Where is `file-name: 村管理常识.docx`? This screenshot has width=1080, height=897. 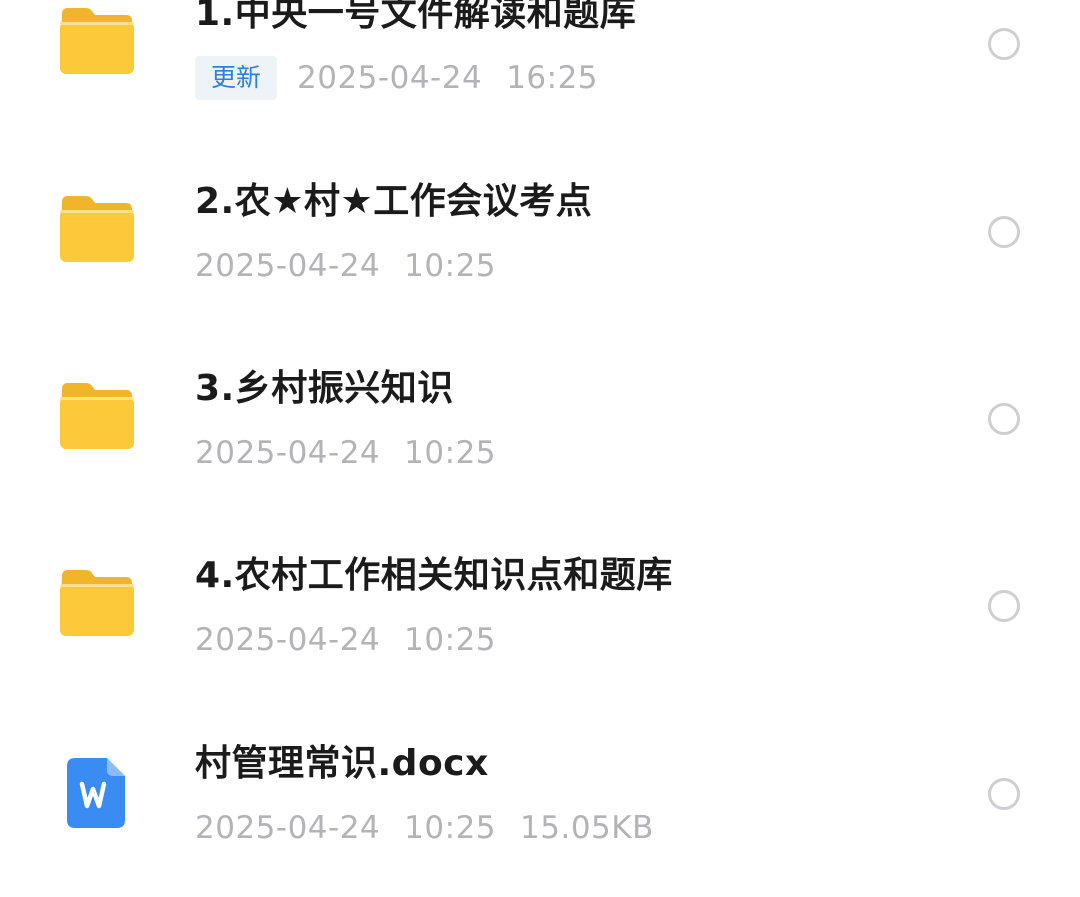
file-name: 村管理常识.docx is located at coordinates (342, 763).